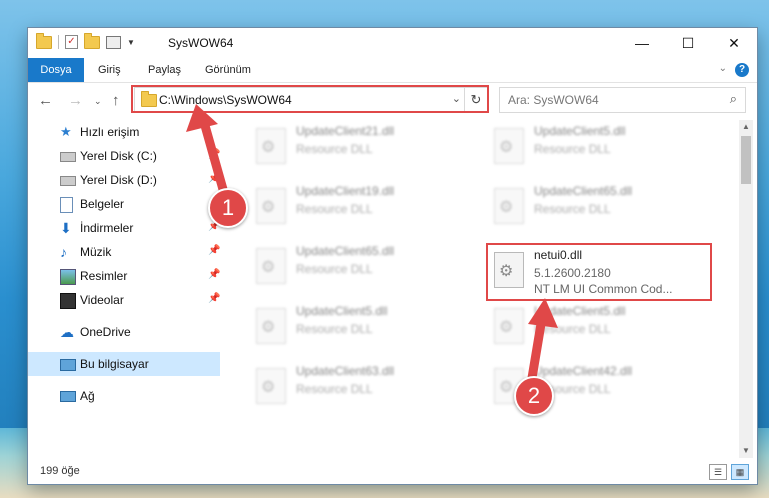 The image size is (769, 498). Describe the element at coordinates (87, 396) in the screenshot. I see `sidebar-item-label: Ağ` at that location.